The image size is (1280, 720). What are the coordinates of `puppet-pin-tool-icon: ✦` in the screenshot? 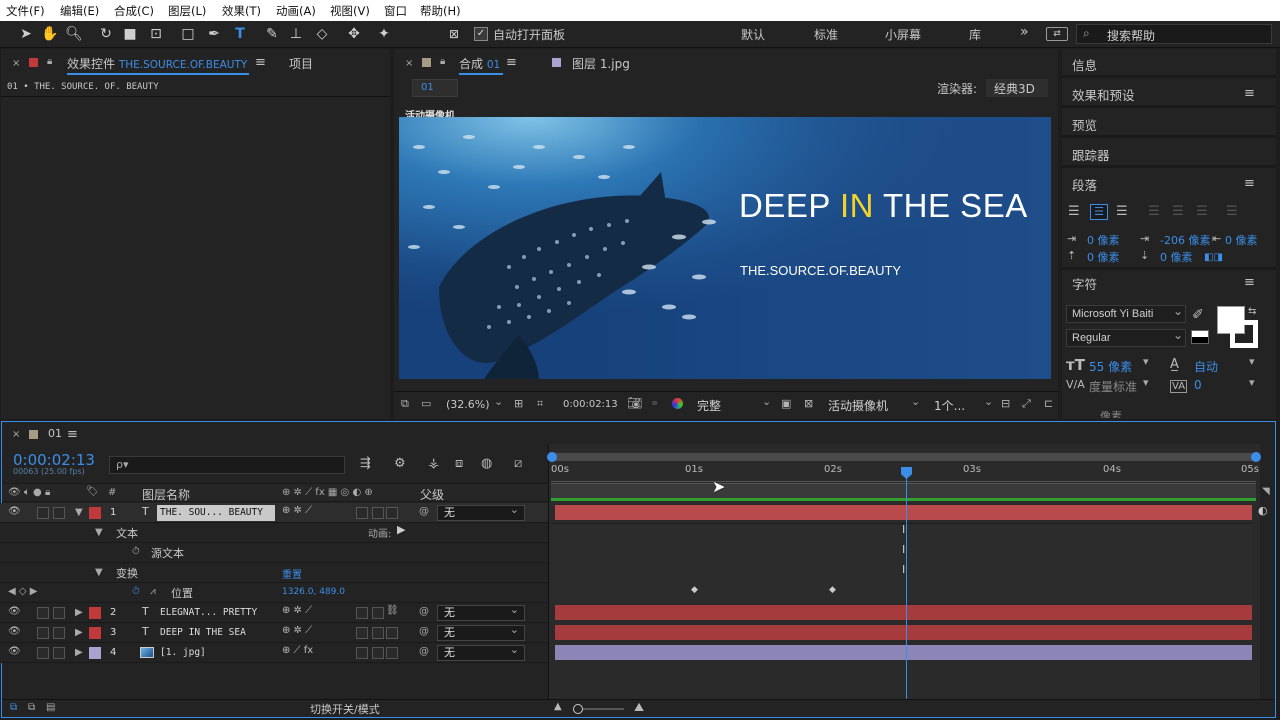 It's located at (384, 34).